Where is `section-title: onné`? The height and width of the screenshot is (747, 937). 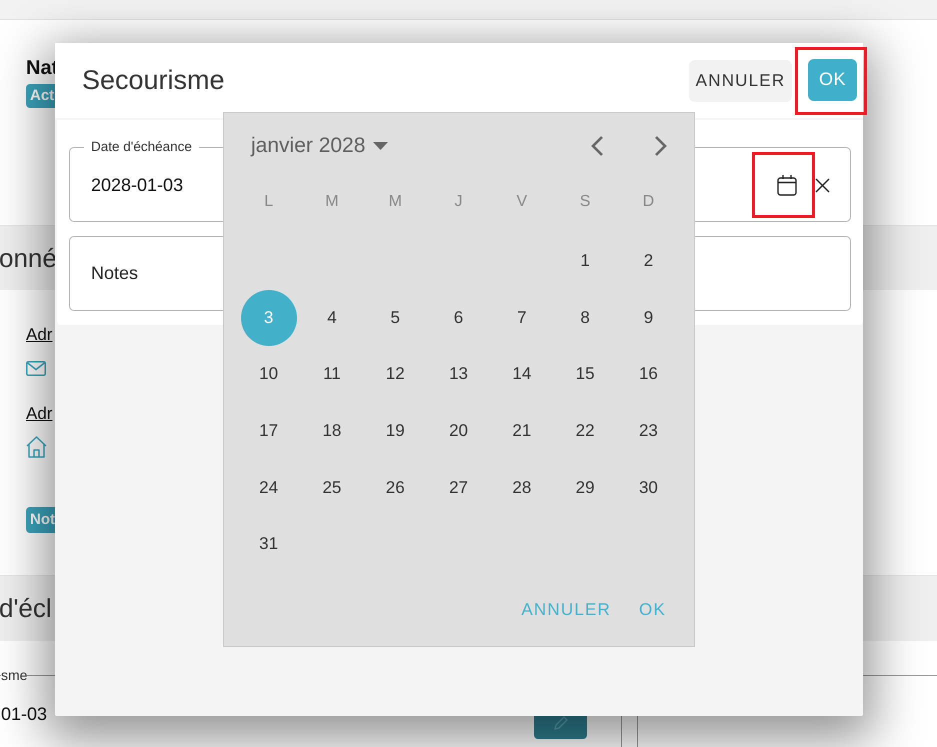
section-title: onné is located at coordinates (28, 258).